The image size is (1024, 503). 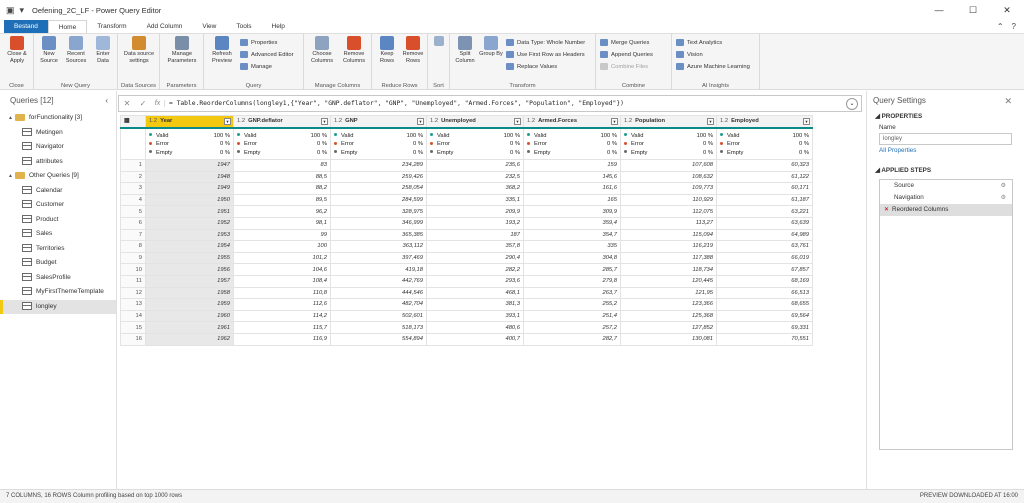 What do you see at coordinates (572, 339) in the screenshot?
I see `table-cell: 282,7` at bounding box center [572, 339].